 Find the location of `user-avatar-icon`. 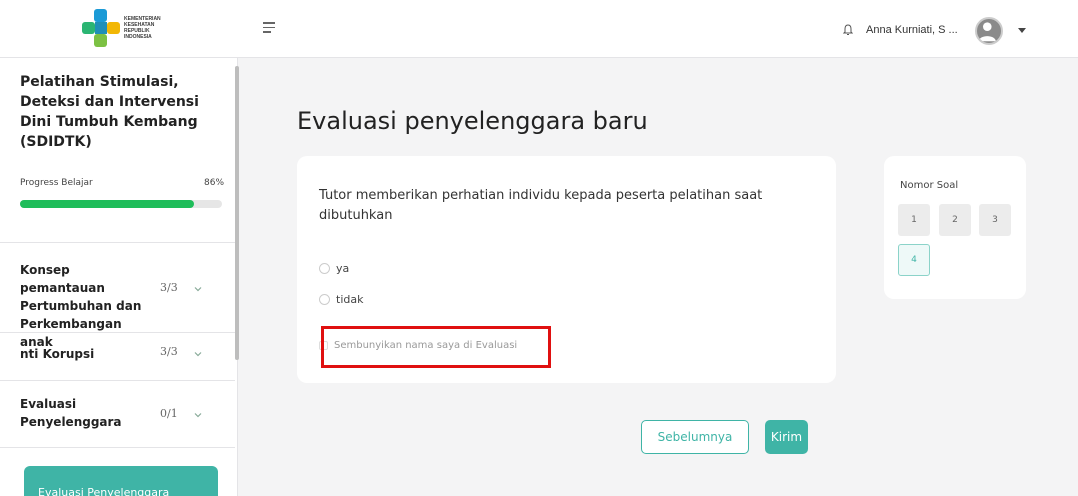

user-avatar-icon is located at coordinates (987, 32).